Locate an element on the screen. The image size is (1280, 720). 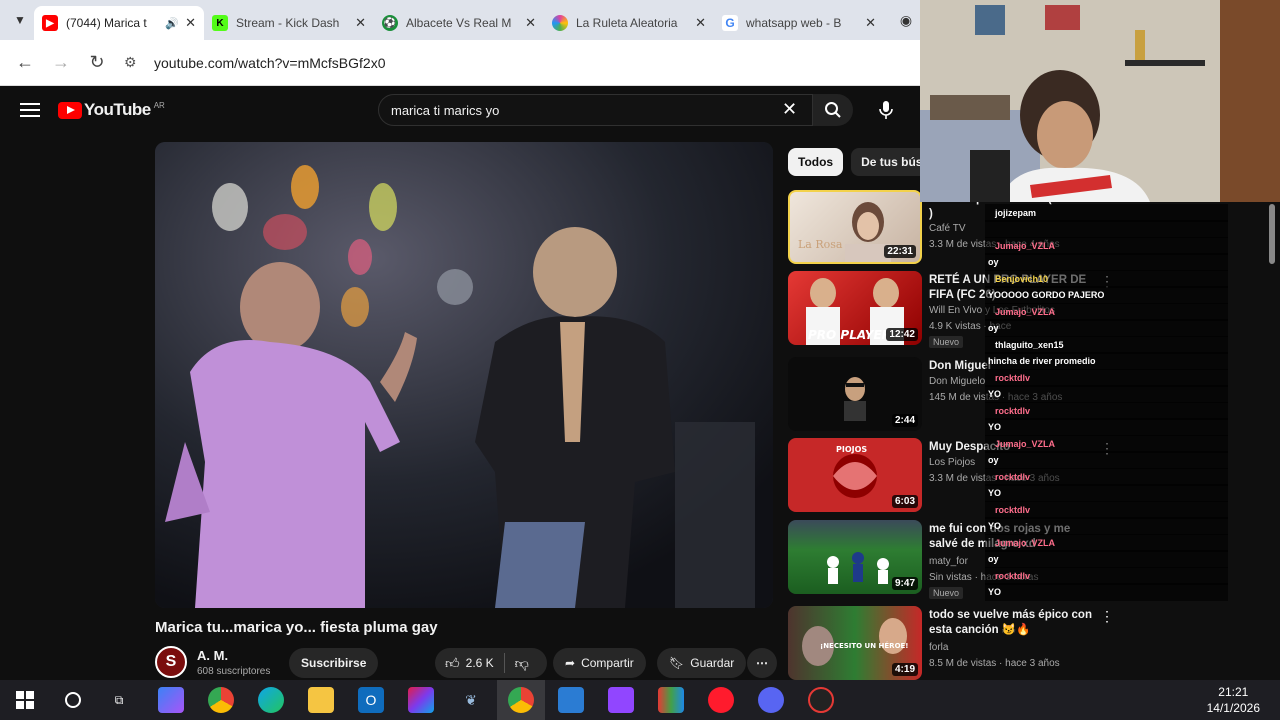
microphone-icon is located at coordinates (886, 110).